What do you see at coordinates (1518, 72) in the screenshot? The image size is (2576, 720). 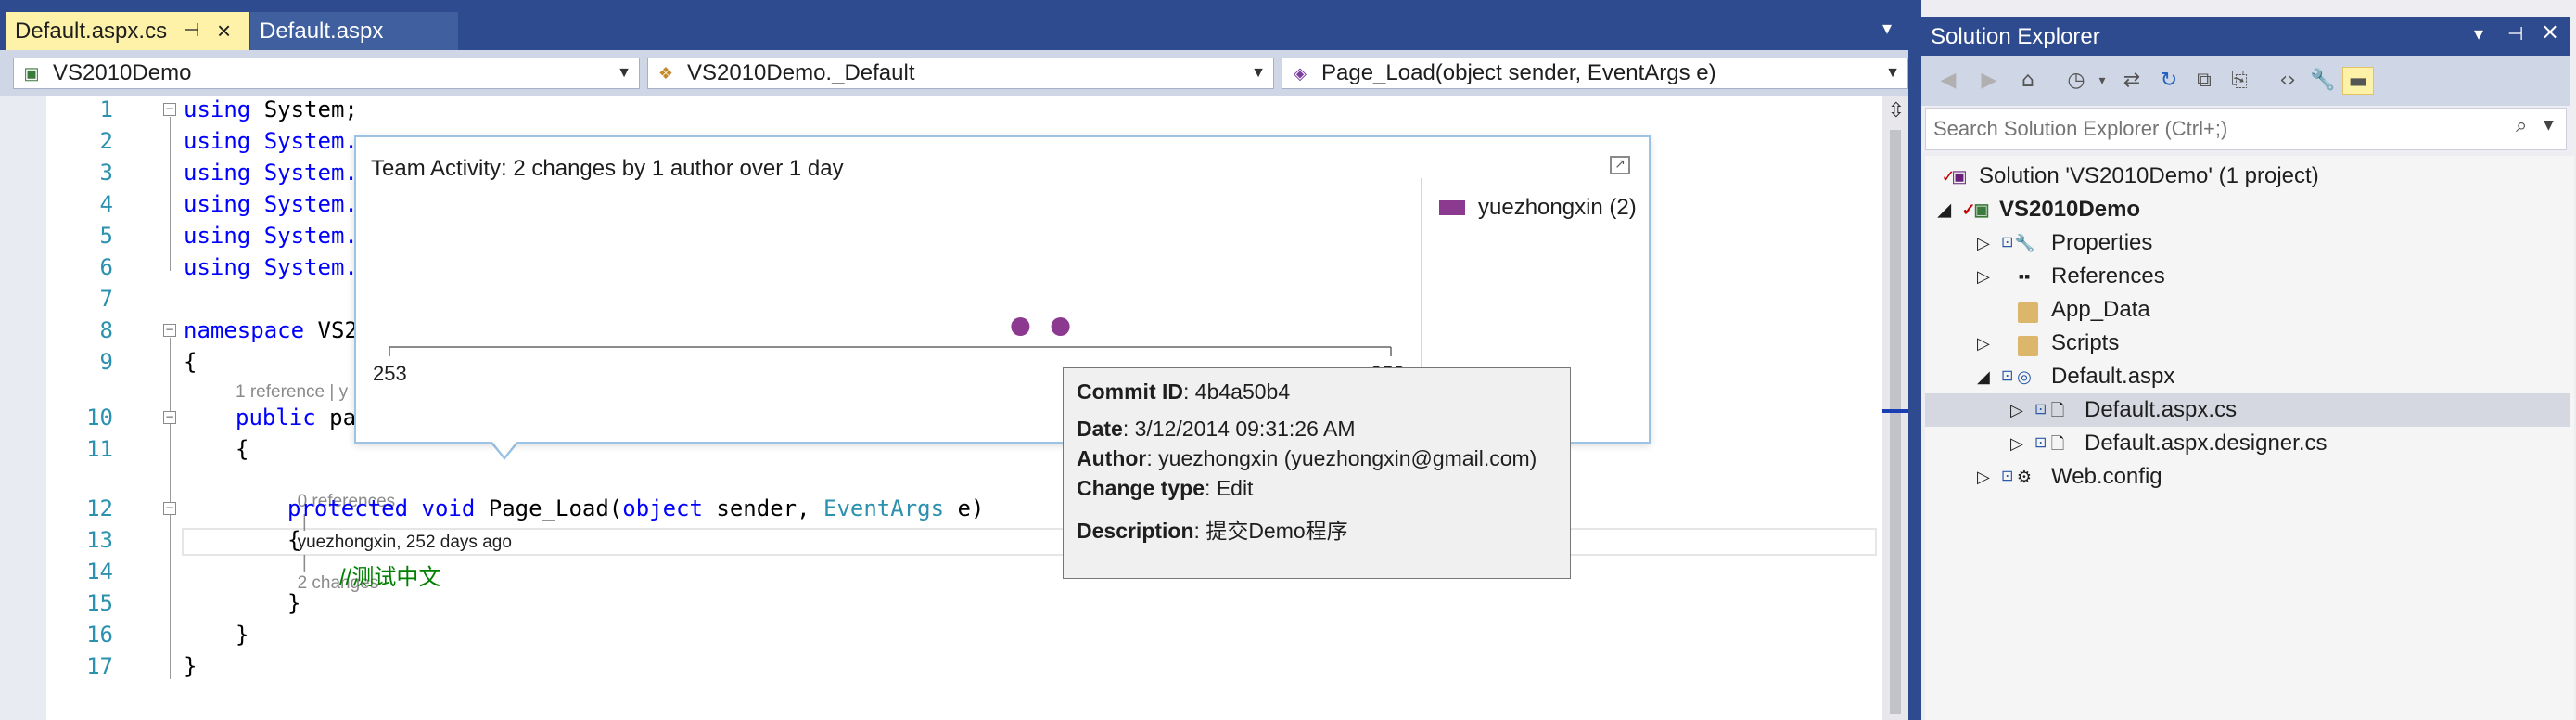 I see `member-dropdown-value: Page_Load(object sender, EventArgs e)` at bounding box center [1518, 72].